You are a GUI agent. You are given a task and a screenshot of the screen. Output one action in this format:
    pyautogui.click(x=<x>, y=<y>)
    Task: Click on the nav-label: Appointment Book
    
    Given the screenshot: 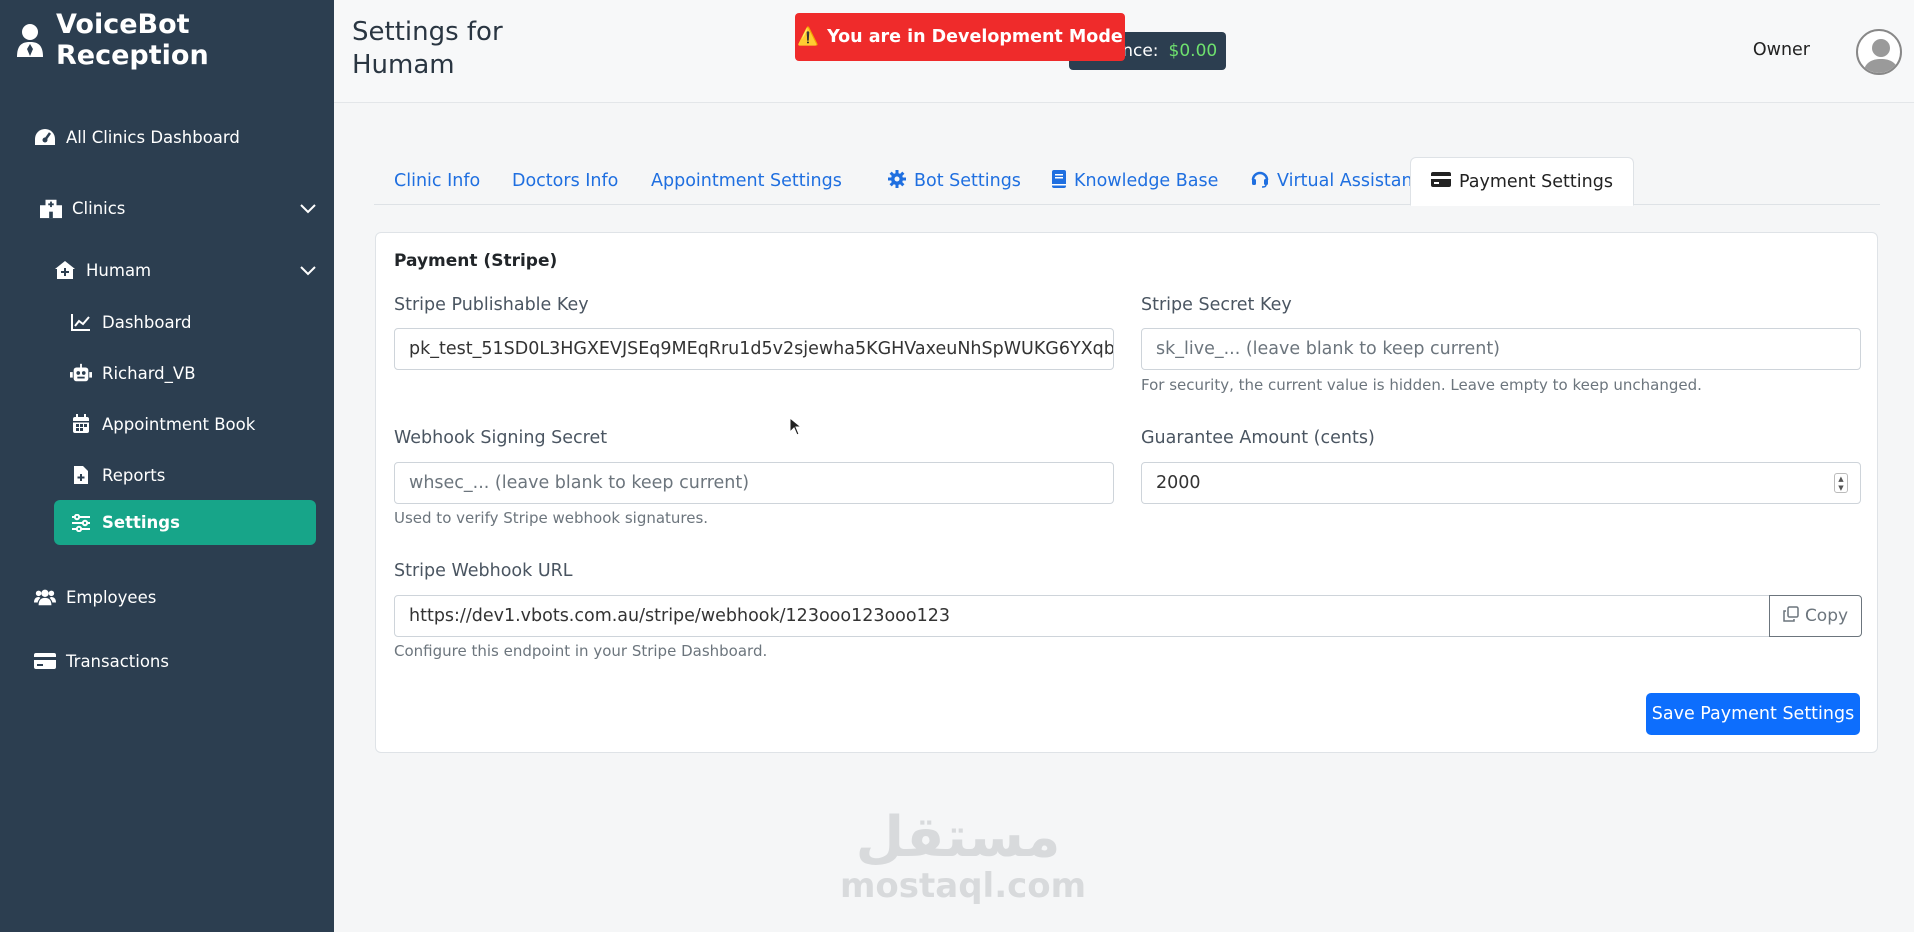 What is the action you would take?
    pyautogui.click(x=179, y=424)
    